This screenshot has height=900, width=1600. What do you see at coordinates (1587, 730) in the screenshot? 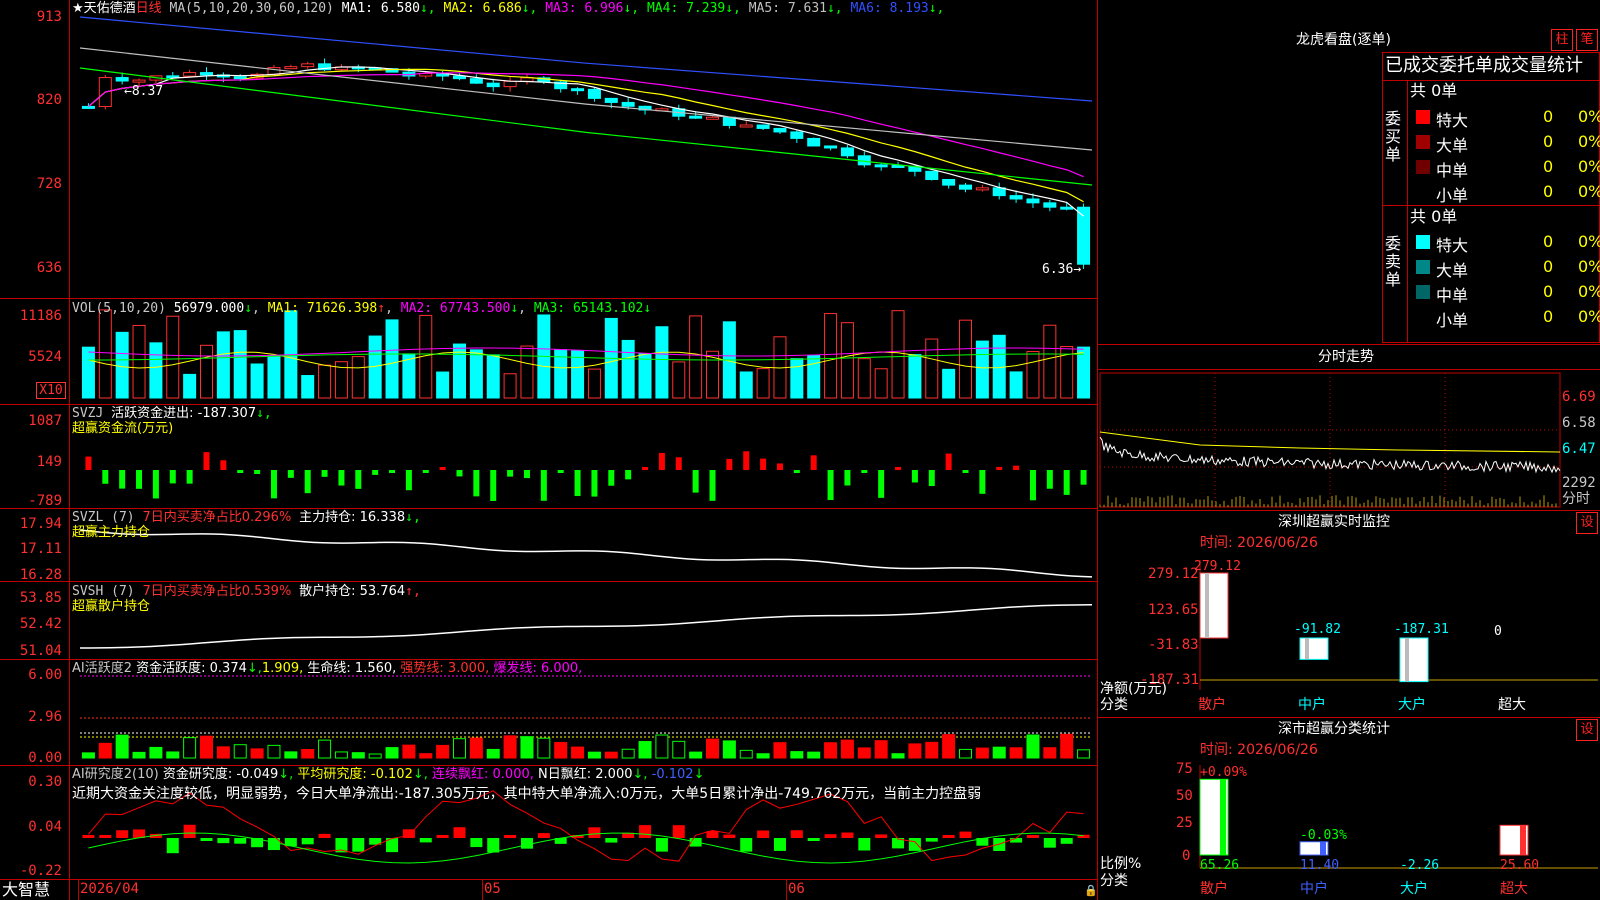
I see `category-settings-button: 设` at bounding box center [1587, 730].